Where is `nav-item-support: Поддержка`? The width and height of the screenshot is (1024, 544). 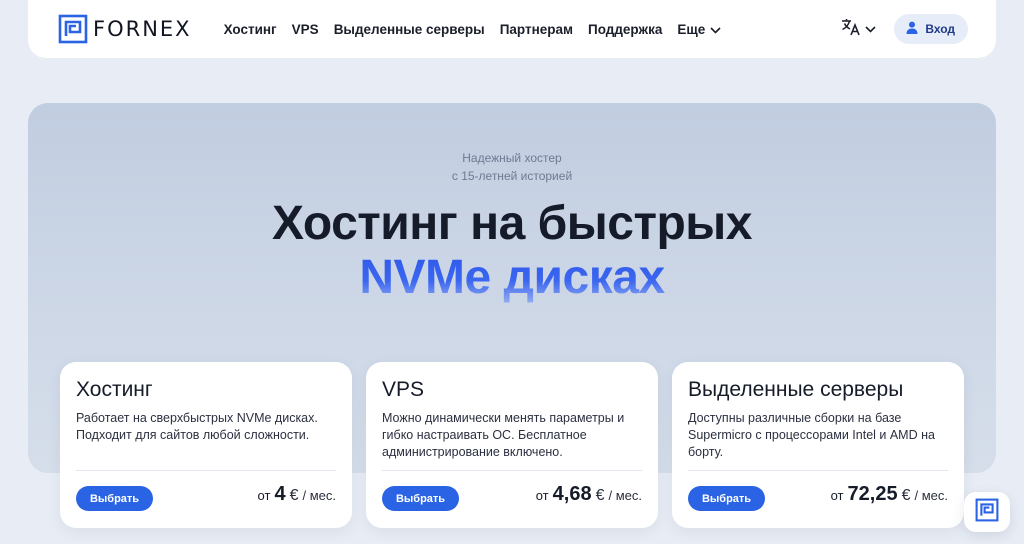 nav-item-support: Поддержка is located at coordinates (625, 29).